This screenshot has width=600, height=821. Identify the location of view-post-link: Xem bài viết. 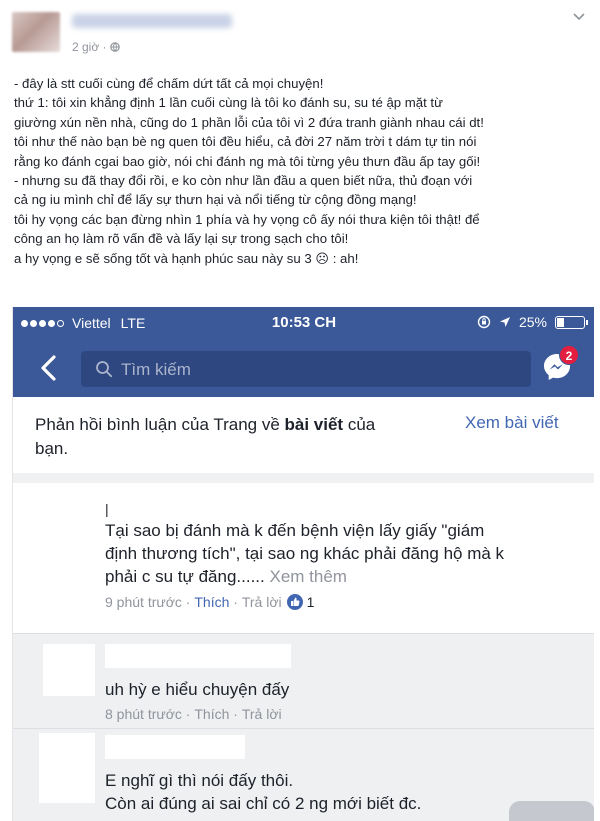
(512, 423).